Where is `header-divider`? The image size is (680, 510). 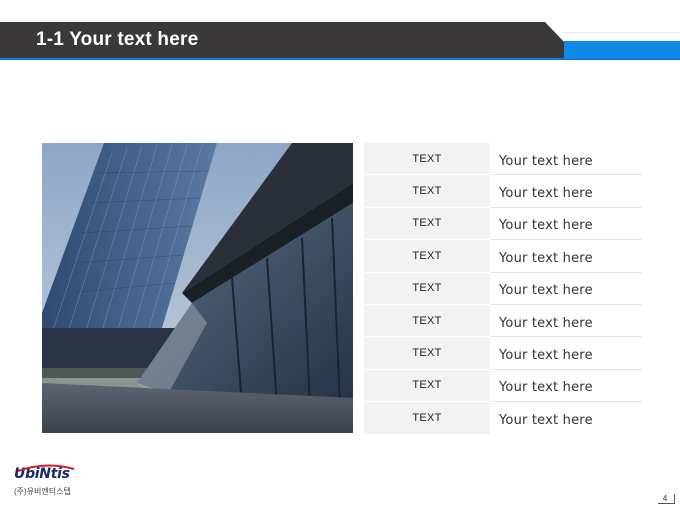 header-divider is located at coordinates (340, 59).